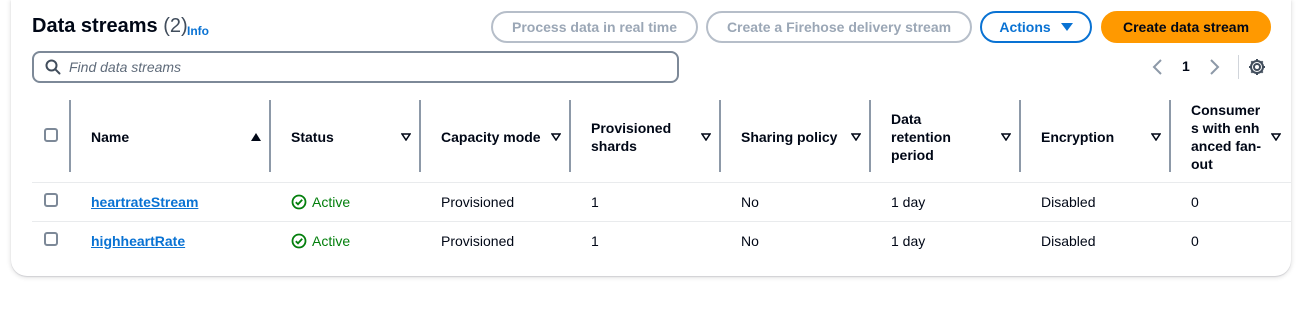  I want to click on previous-page-button, so click(1158, 67).